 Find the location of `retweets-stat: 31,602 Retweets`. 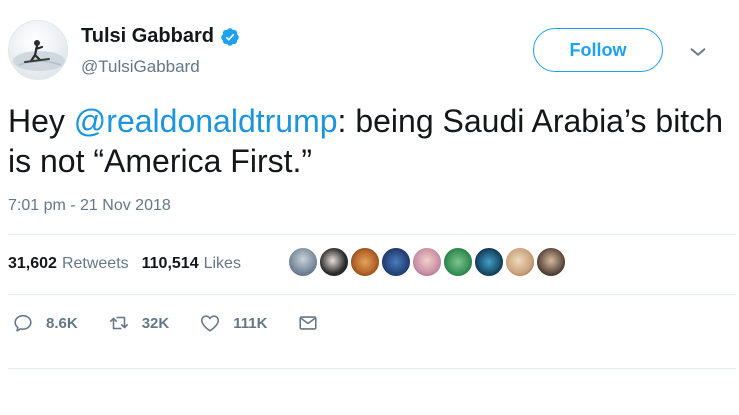

retweets-stat: 31,602 Retweets is located at coordinates (68, 264).